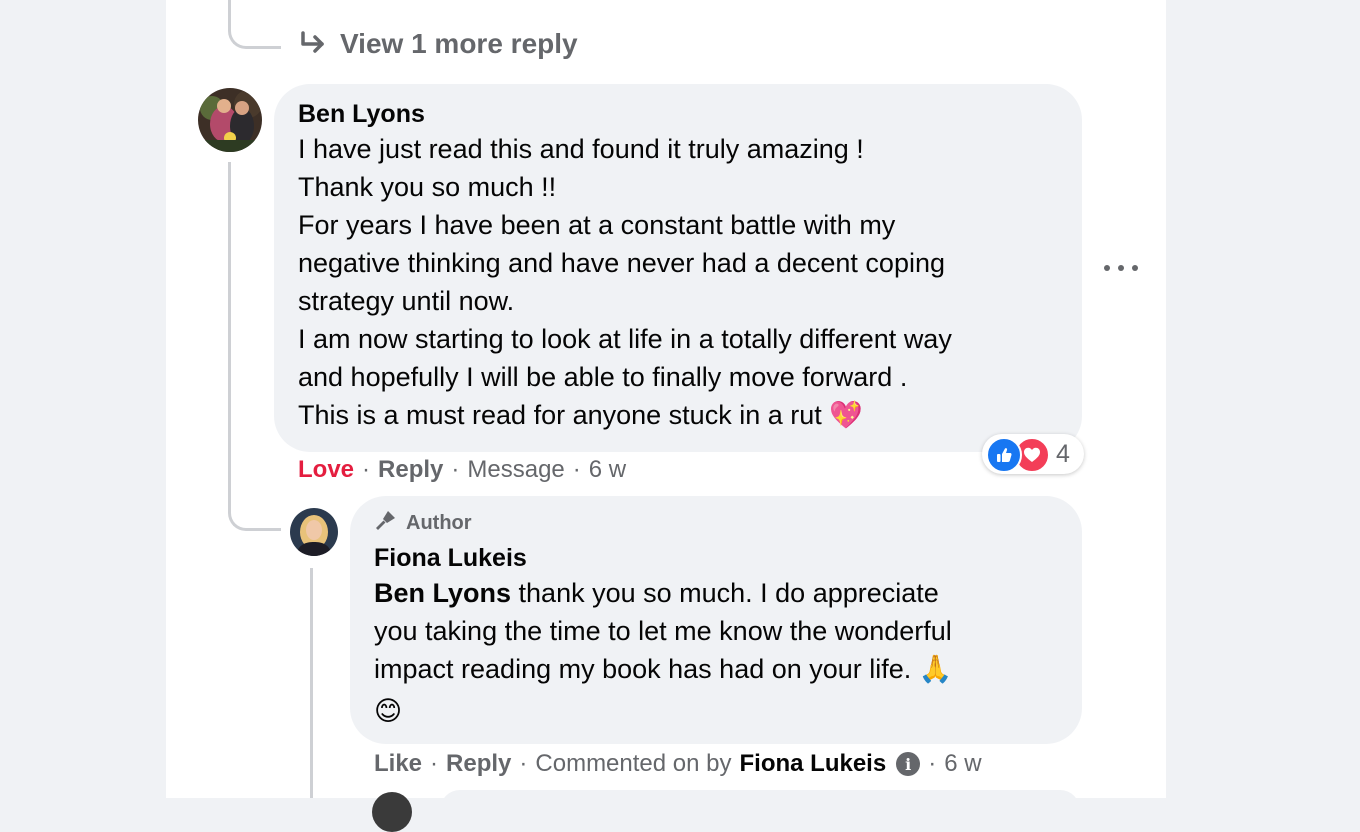  Describe the element at coordinates (427, 187) in the screenshot. I see `comment-line: Thank you so much !!` at that location.